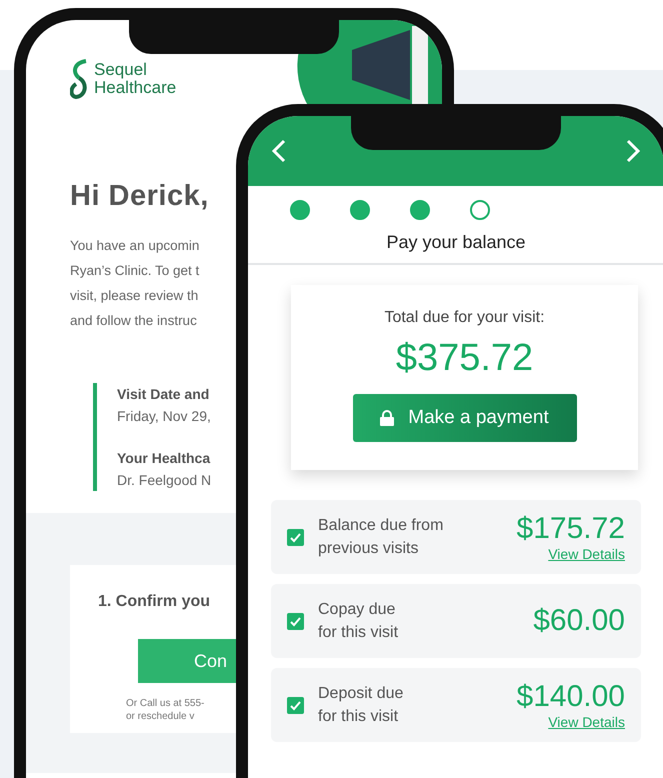 The height and width of the screenshot is (778, 663). Describe the element at coordinates (188, 661) in the screenshot. I see `confirm-button: Con` at that location.